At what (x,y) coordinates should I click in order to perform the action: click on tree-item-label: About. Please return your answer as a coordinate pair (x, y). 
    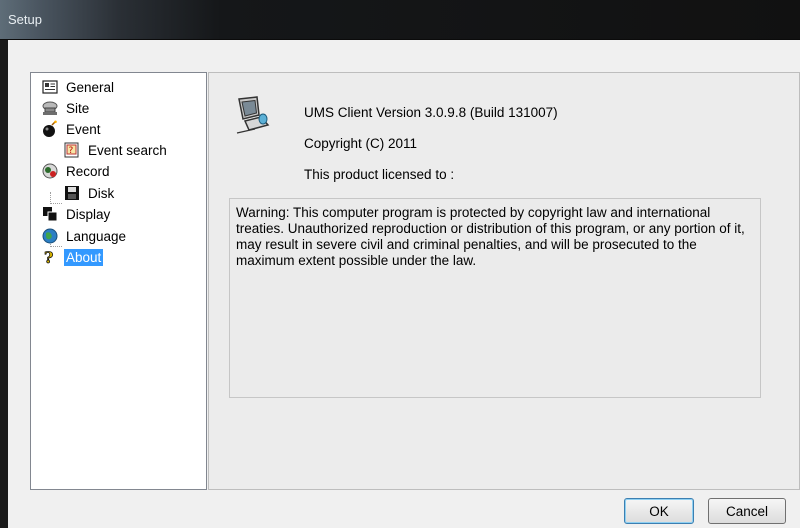
    Looking at the image, I should click on (84, 257).